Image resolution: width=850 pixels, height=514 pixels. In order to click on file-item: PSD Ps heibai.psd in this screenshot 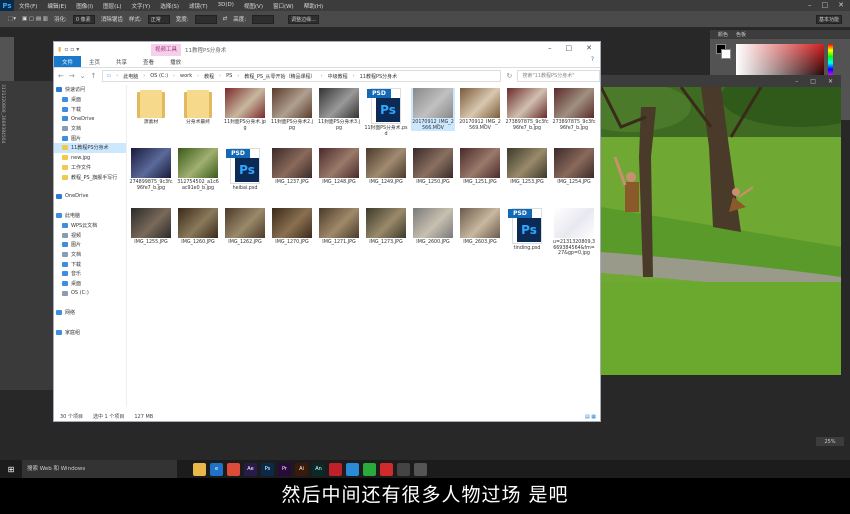, I will do `click(245, 170)`.